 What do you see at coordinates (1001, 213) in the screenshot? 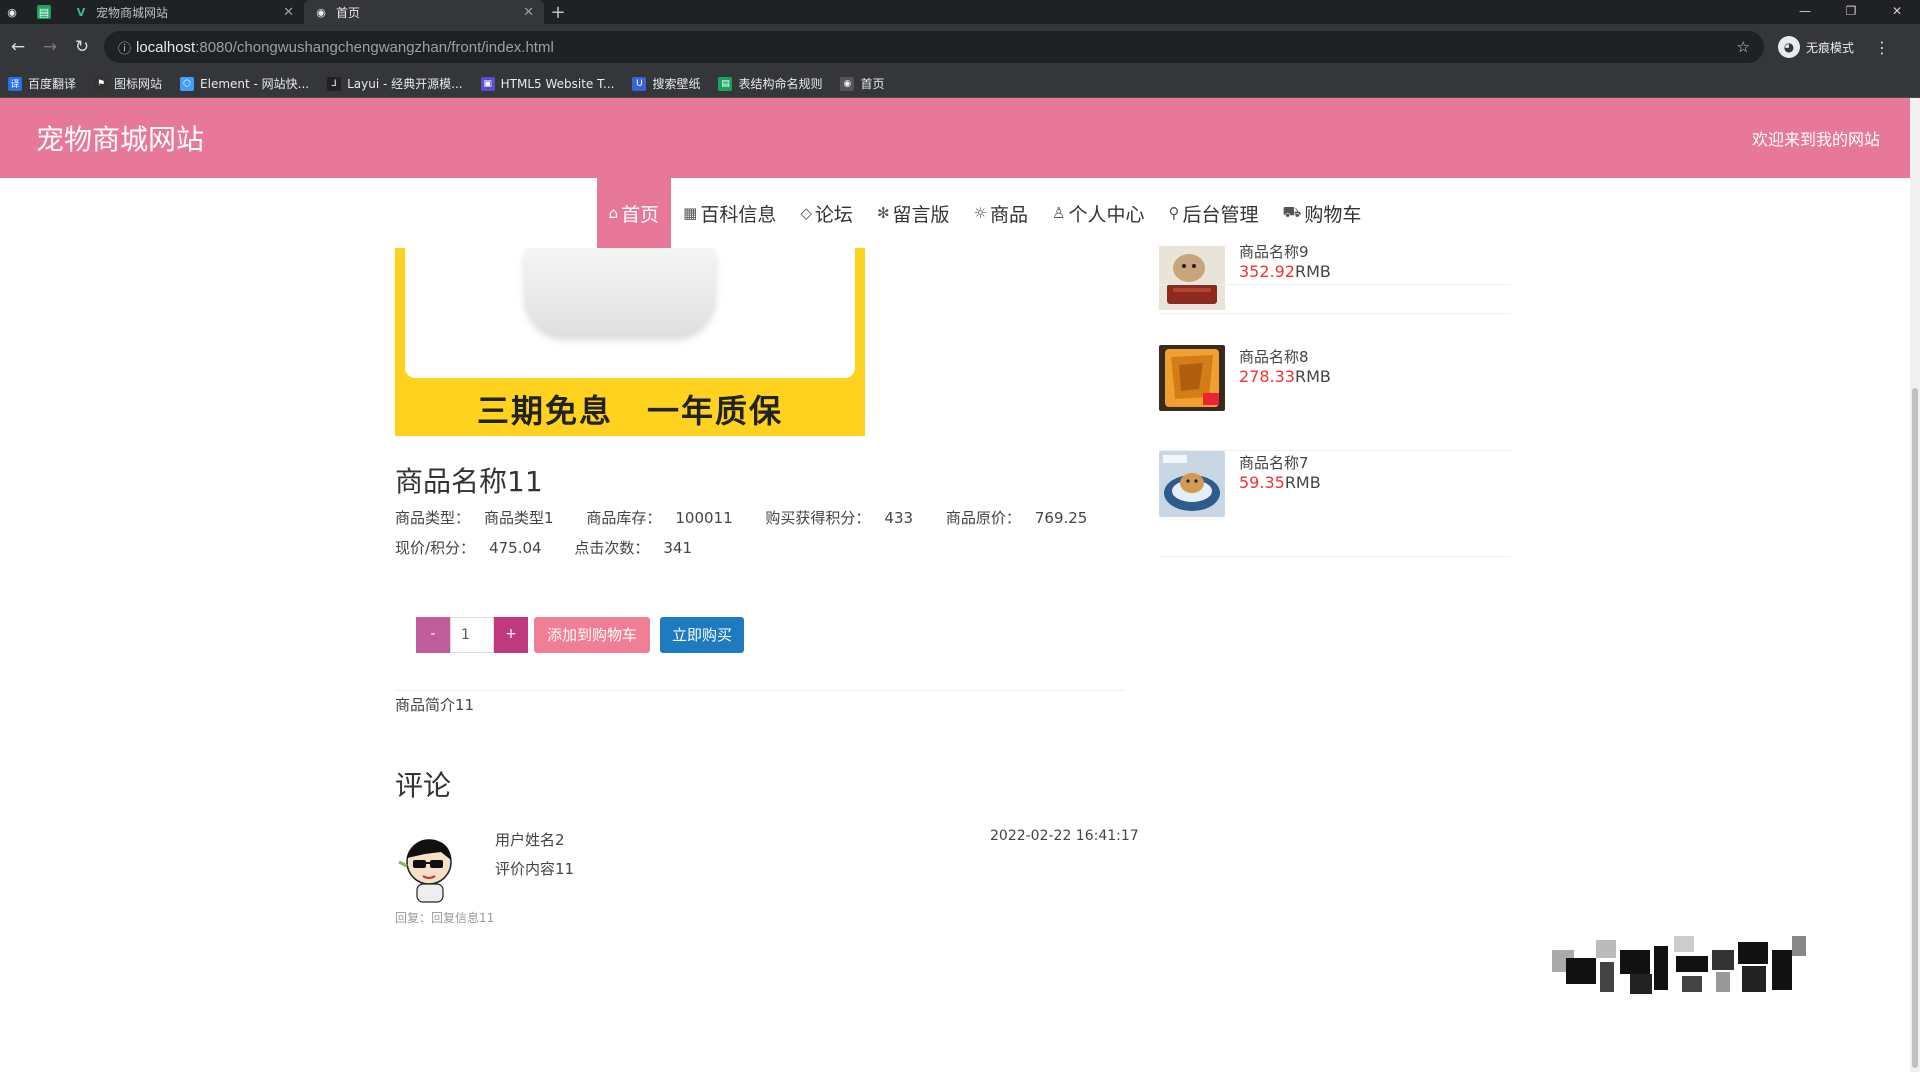
I see `nav-products: ☼ 商品` at bounding box center [1001, 213].